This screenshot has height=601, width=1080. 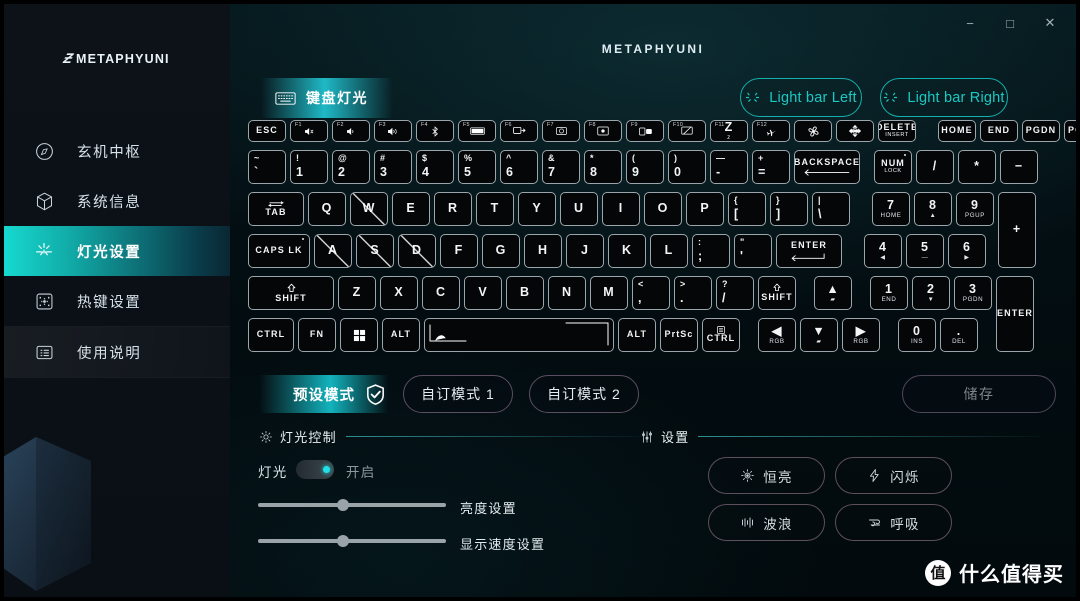 I want to click on key-esc: ESC, so click(x=267, y=131).